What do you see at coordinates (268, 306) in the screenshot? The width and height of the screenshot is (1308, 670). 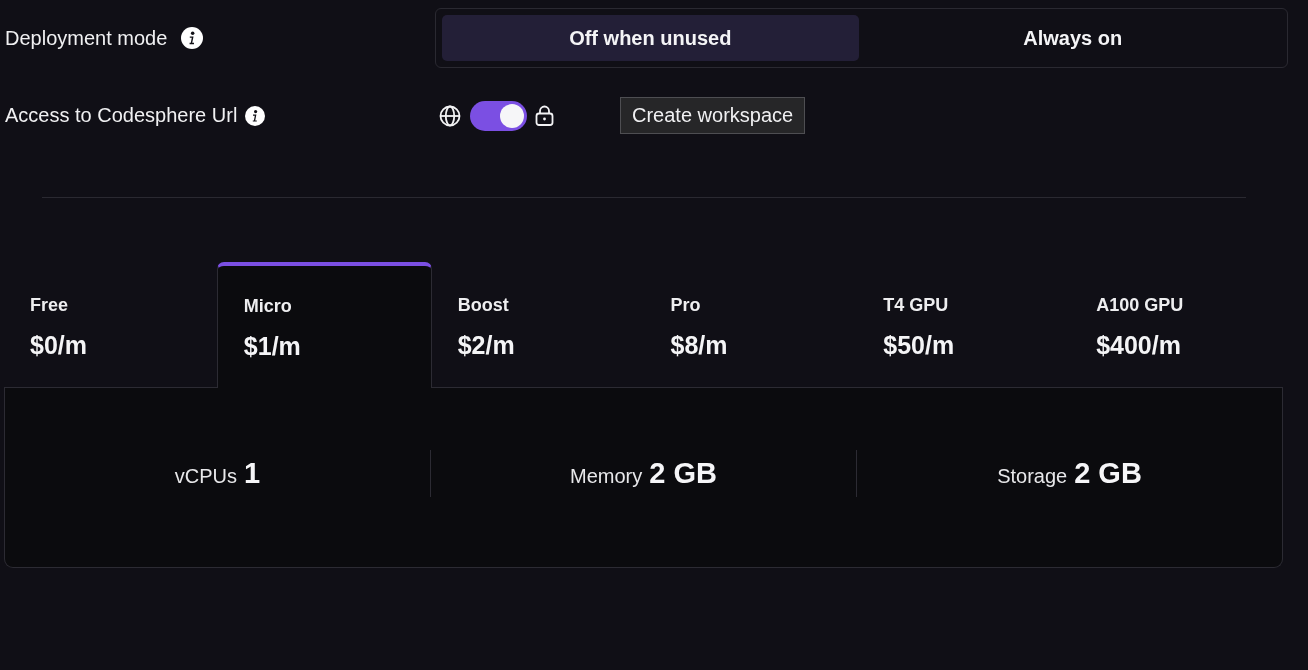 I see `plan-name: Micro` at bounding box center [268, 306].